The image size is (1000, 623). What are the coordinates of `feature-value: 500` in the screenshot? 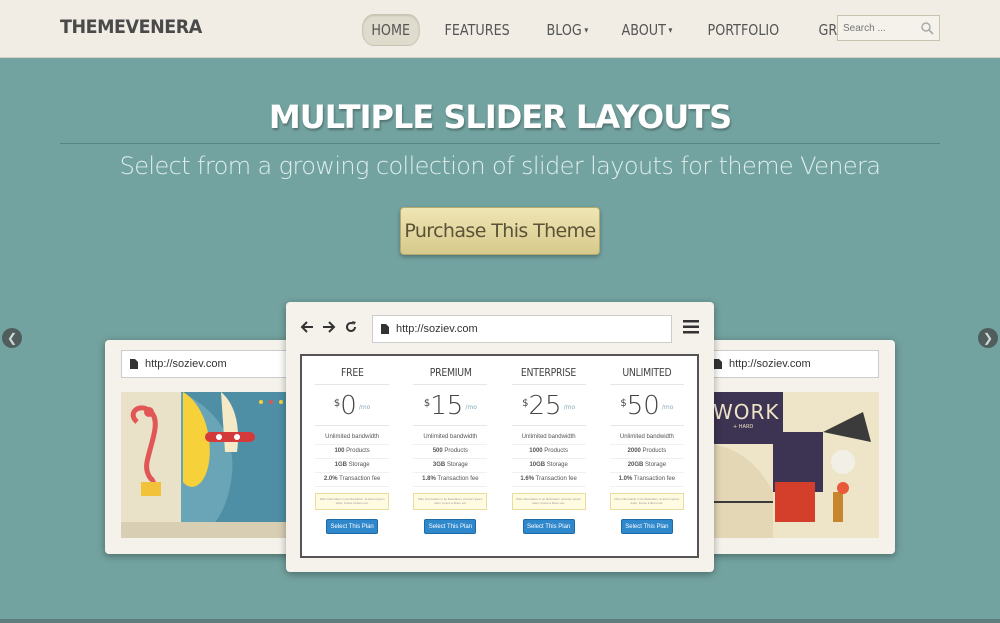 It's located at (437, 451).